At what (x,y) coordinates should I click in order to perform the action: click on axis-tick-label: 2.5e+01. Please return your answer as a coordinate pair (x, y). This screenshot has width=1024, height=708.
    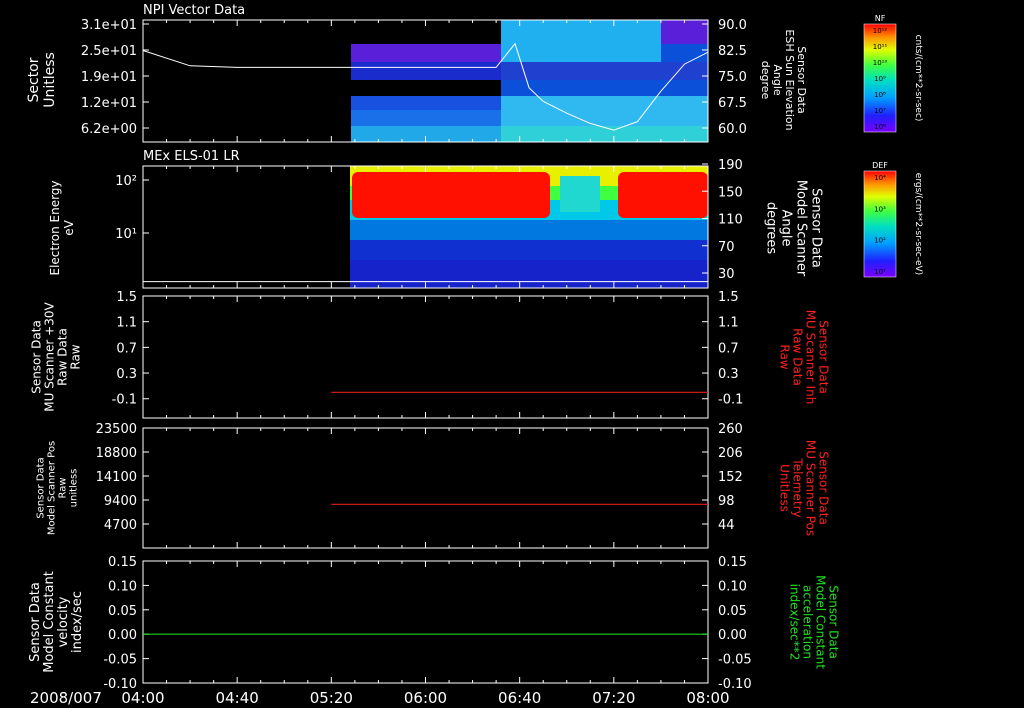
    Looking at the image, I should click on (109, 51).